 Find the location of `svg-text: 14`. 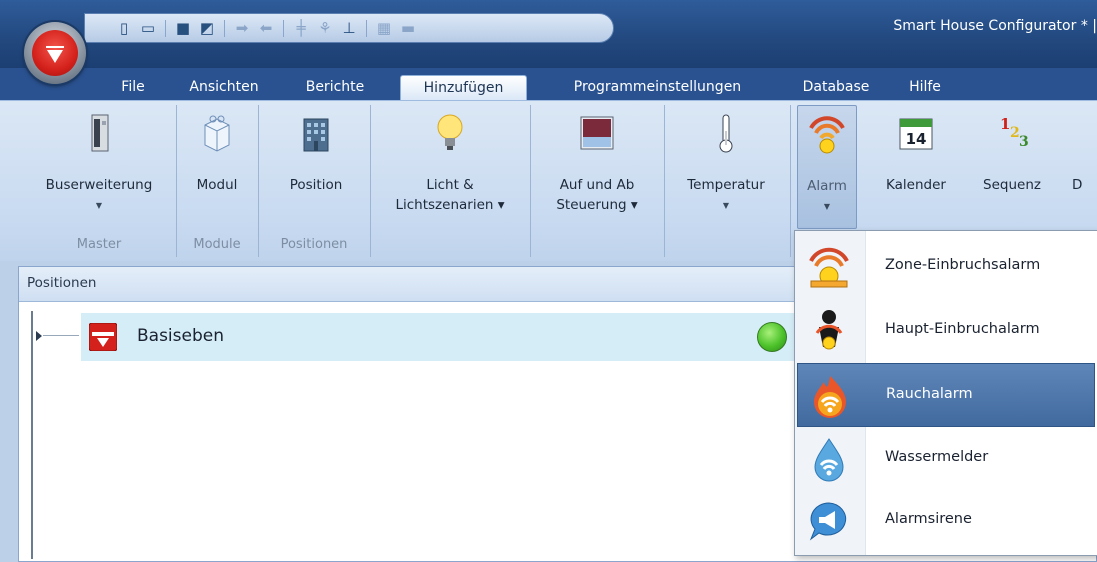

svg-text: 14 is located at coordinates (916, 139).